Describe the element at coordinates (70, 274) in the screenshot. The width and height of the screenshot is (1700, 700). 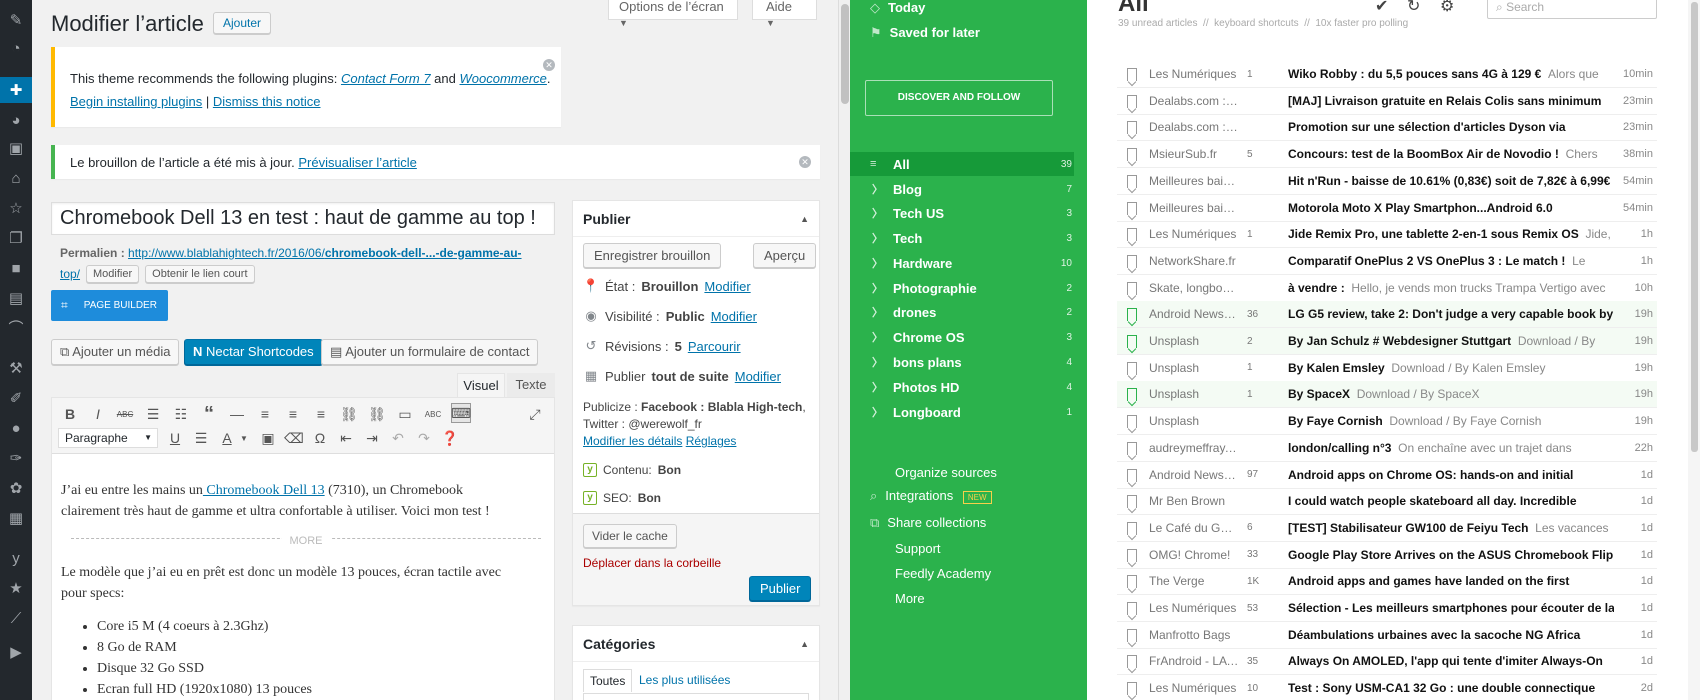
I see `permalink-url-end: top/` at that location.